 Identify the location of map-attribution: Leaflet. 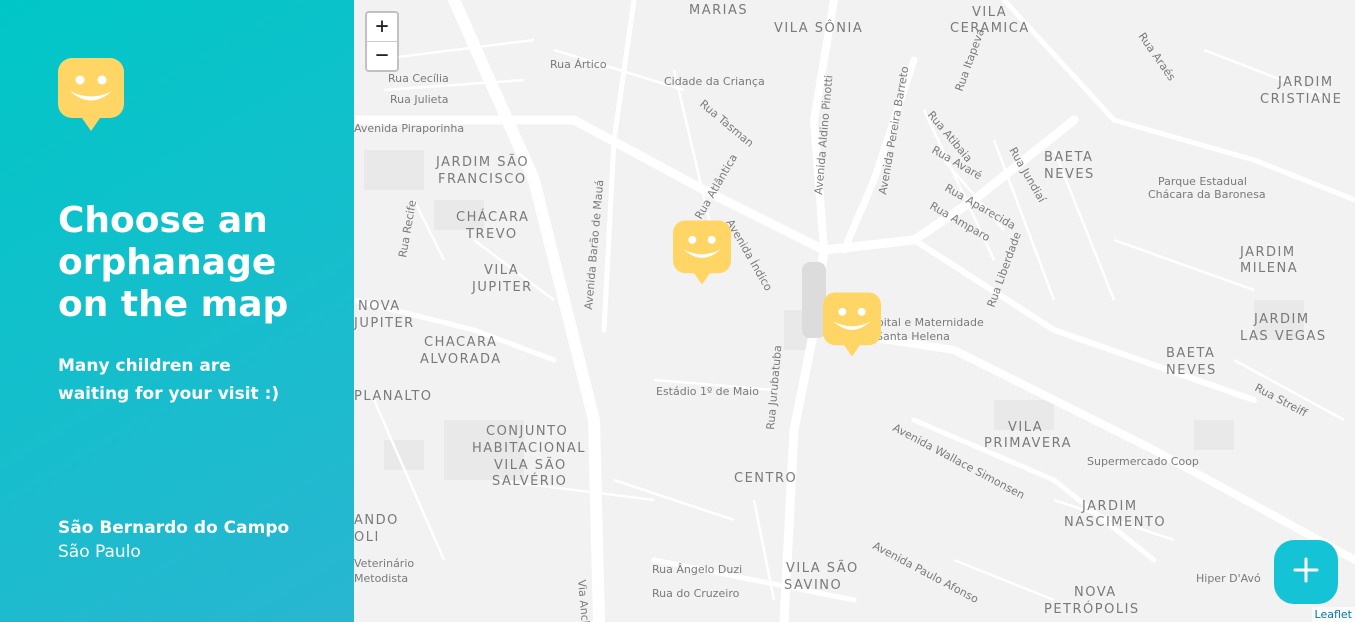
(1333, 614).